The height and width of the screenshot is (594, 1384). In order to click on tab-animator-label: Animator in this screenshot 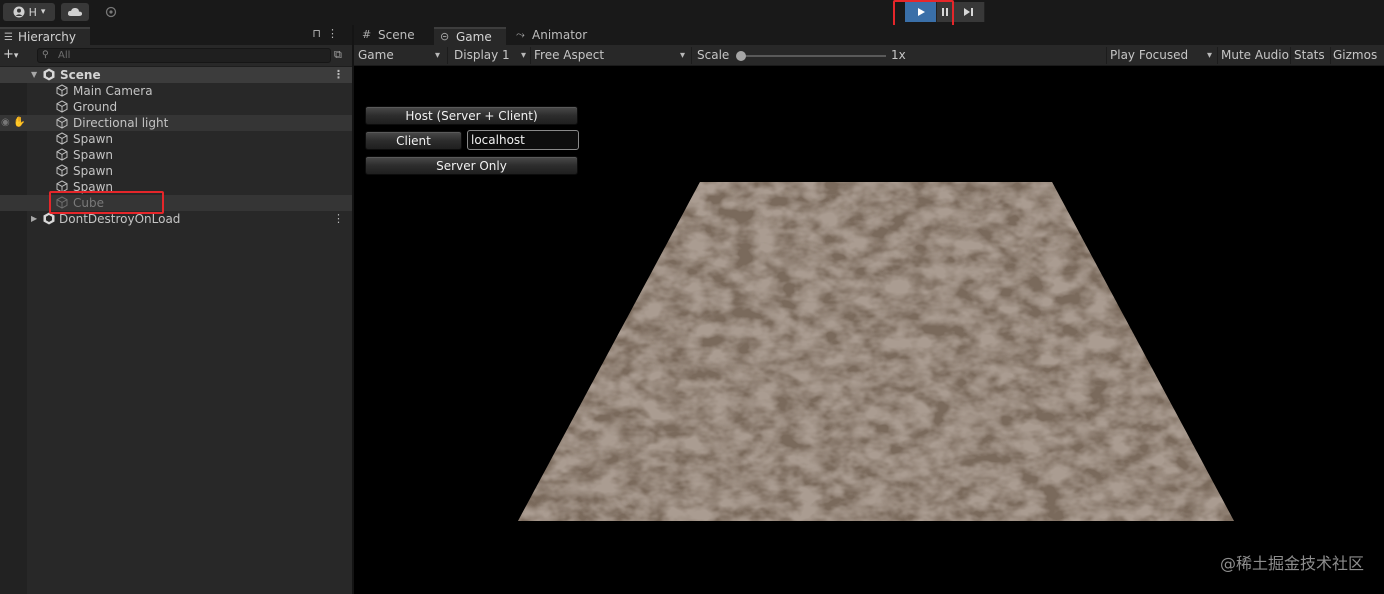, I will do `click(560, 35)`.